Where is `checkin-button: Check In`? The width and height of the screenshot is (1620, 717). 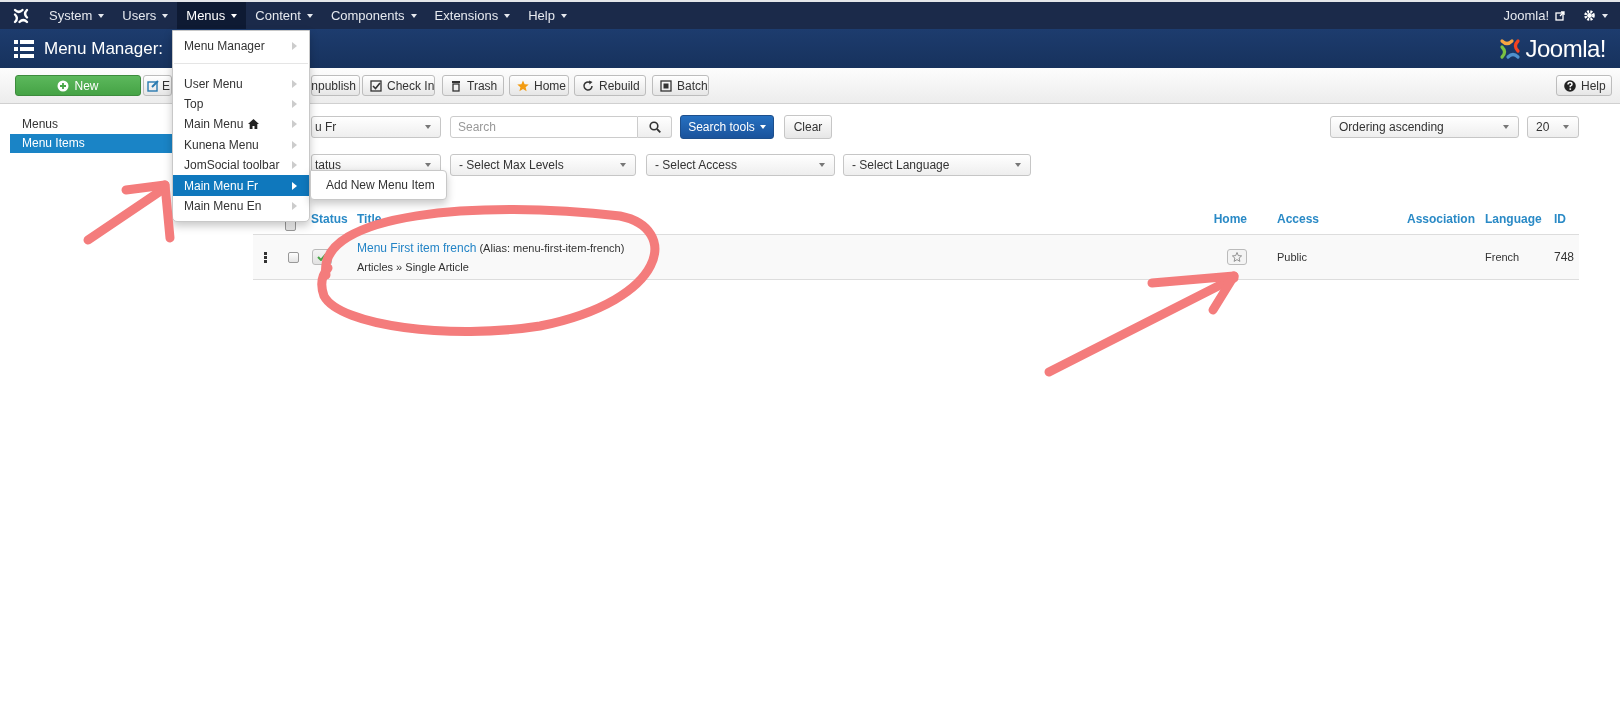 checkin-button: Check In is located at coordinates (398, 85).